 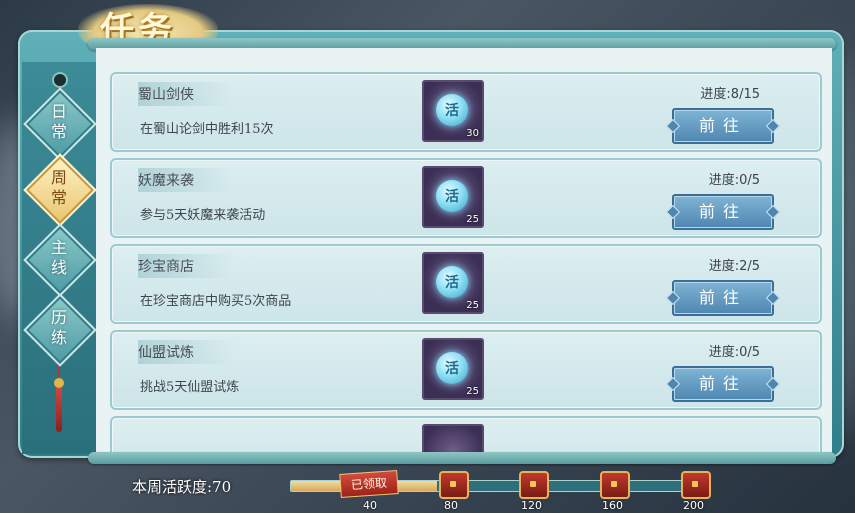 What do you see at coordinates (370, 505) in the screenshot?
I see `milestone-label: 40` at bounding box center [370, 505].